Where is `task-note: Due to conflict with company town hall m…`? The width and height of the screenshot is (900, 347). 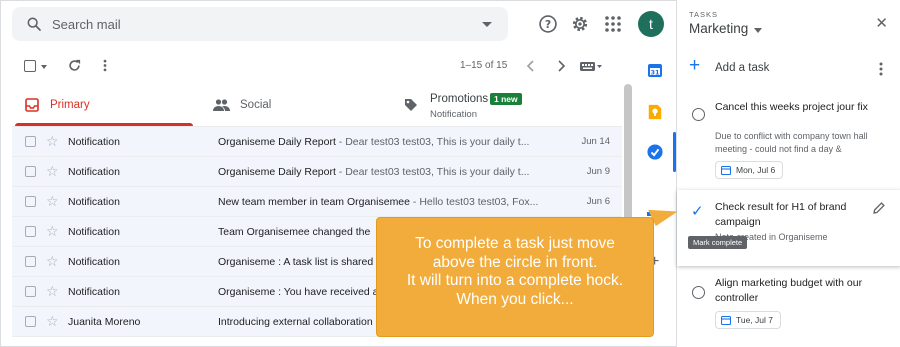
task-note: Due to conflict with company town hall m… is located at coordinates (791, 142).